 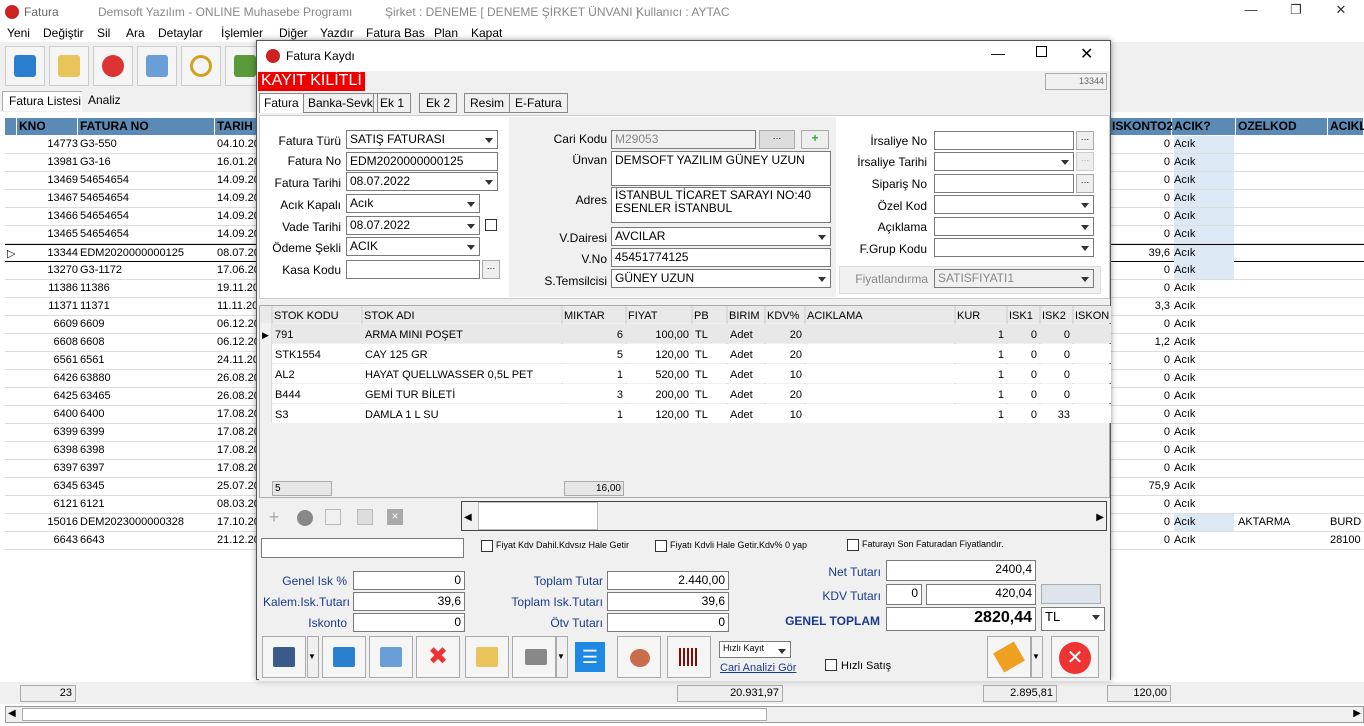 I want to click on save-dropdown-icon: ▼, so click(x=313, y=657).